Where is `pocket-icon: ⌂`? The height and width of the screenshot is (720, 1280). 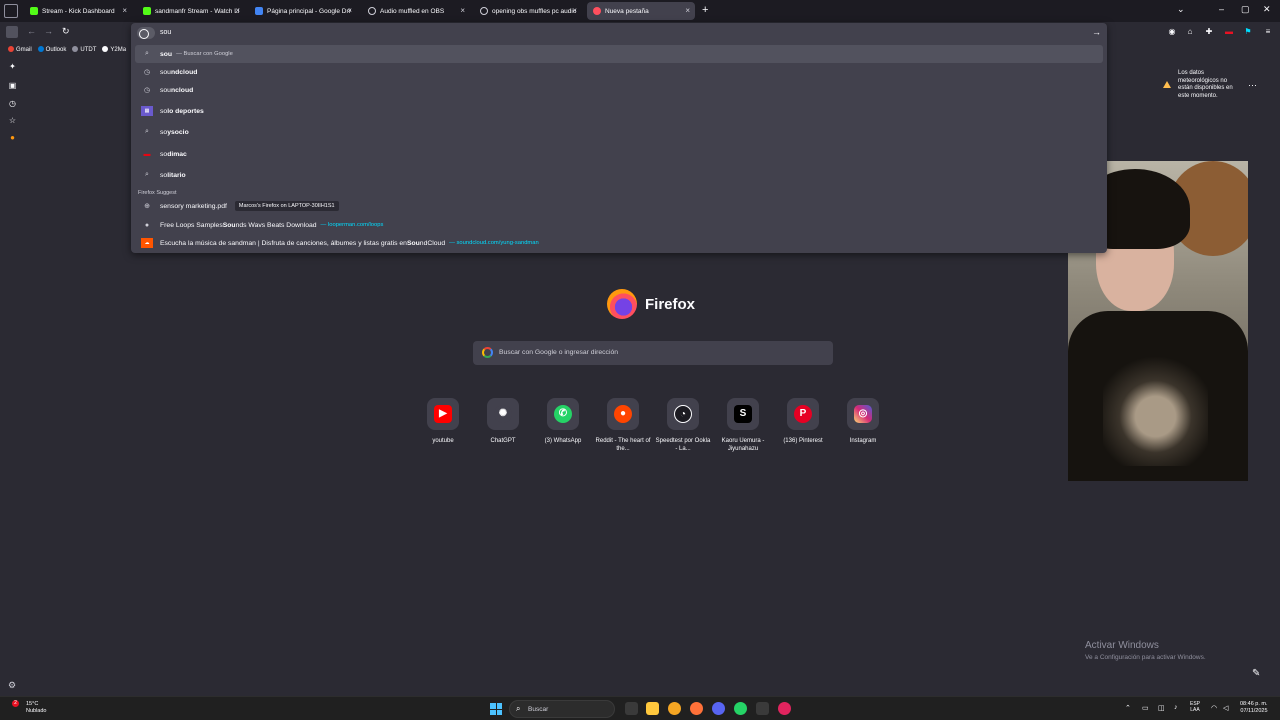 pocket-icon: ⌂ is located at coordinates (1190, 32).